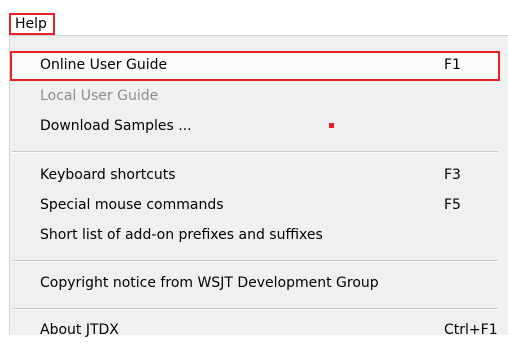 Image resolution: width=508 pixels, height=346 pixels. I want to click on menu-item-label: About JTDX, so click(79, 330).